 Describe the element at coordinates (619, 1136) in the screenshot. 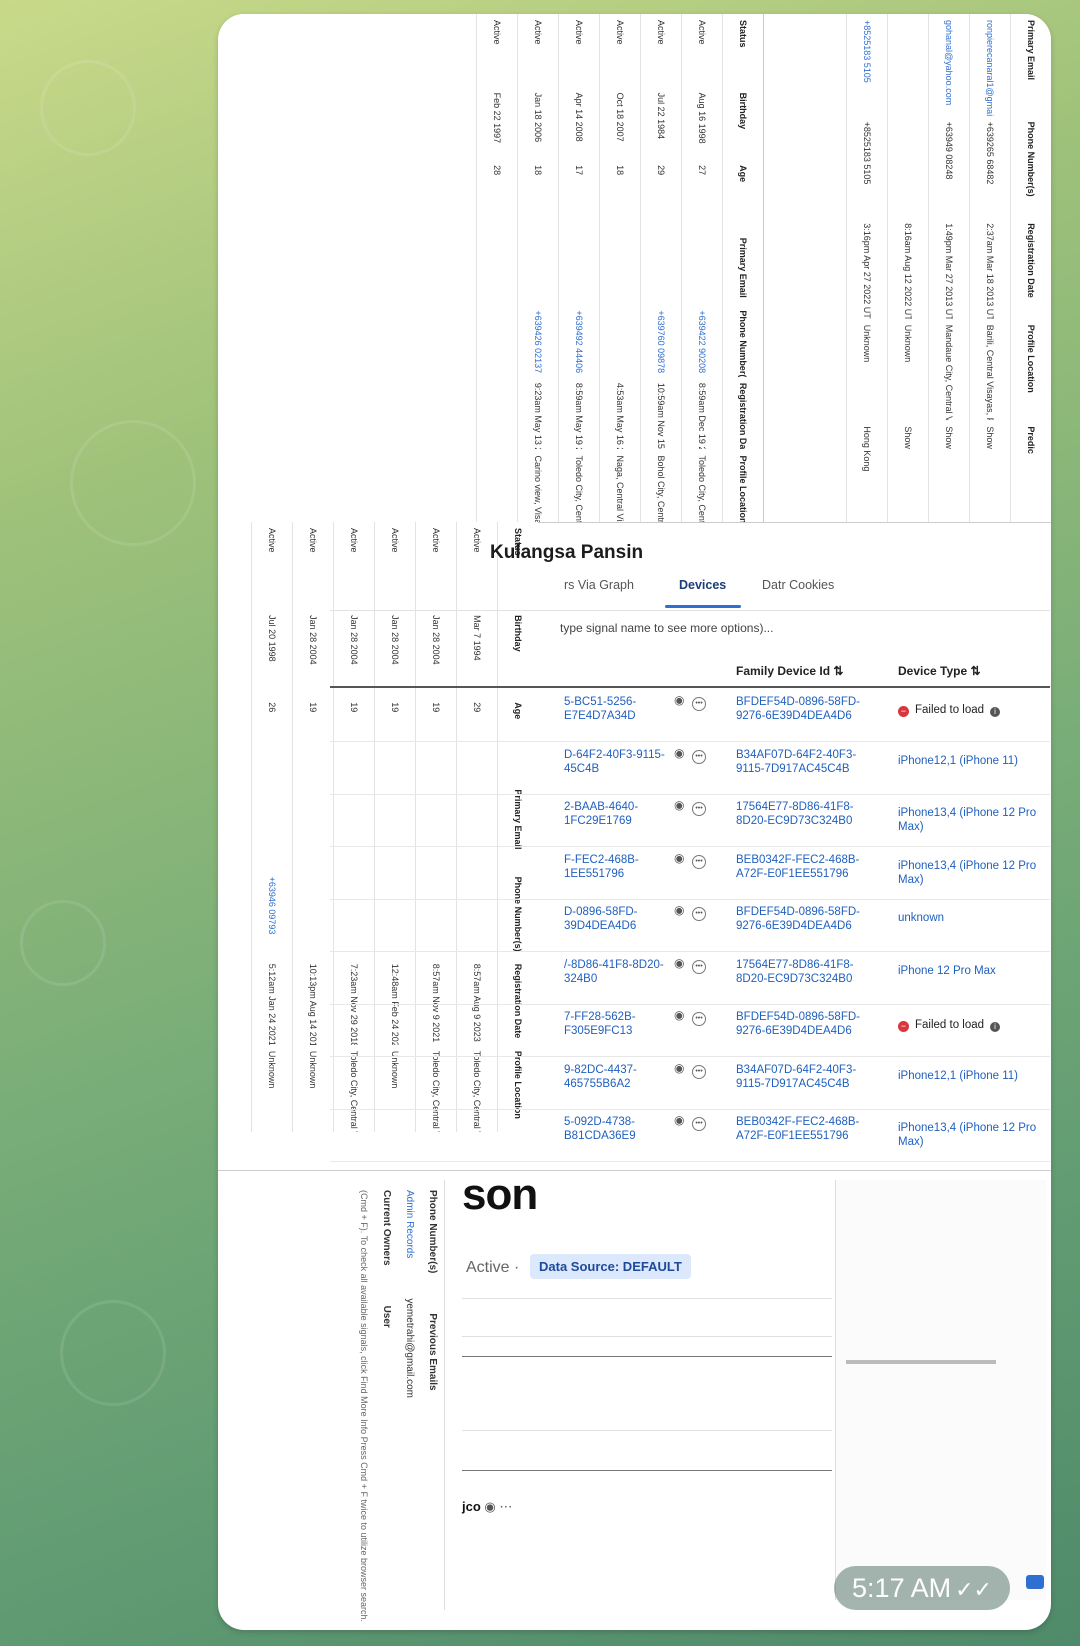

I see `device-id-link-line2: B81CDA36E9` at that location.